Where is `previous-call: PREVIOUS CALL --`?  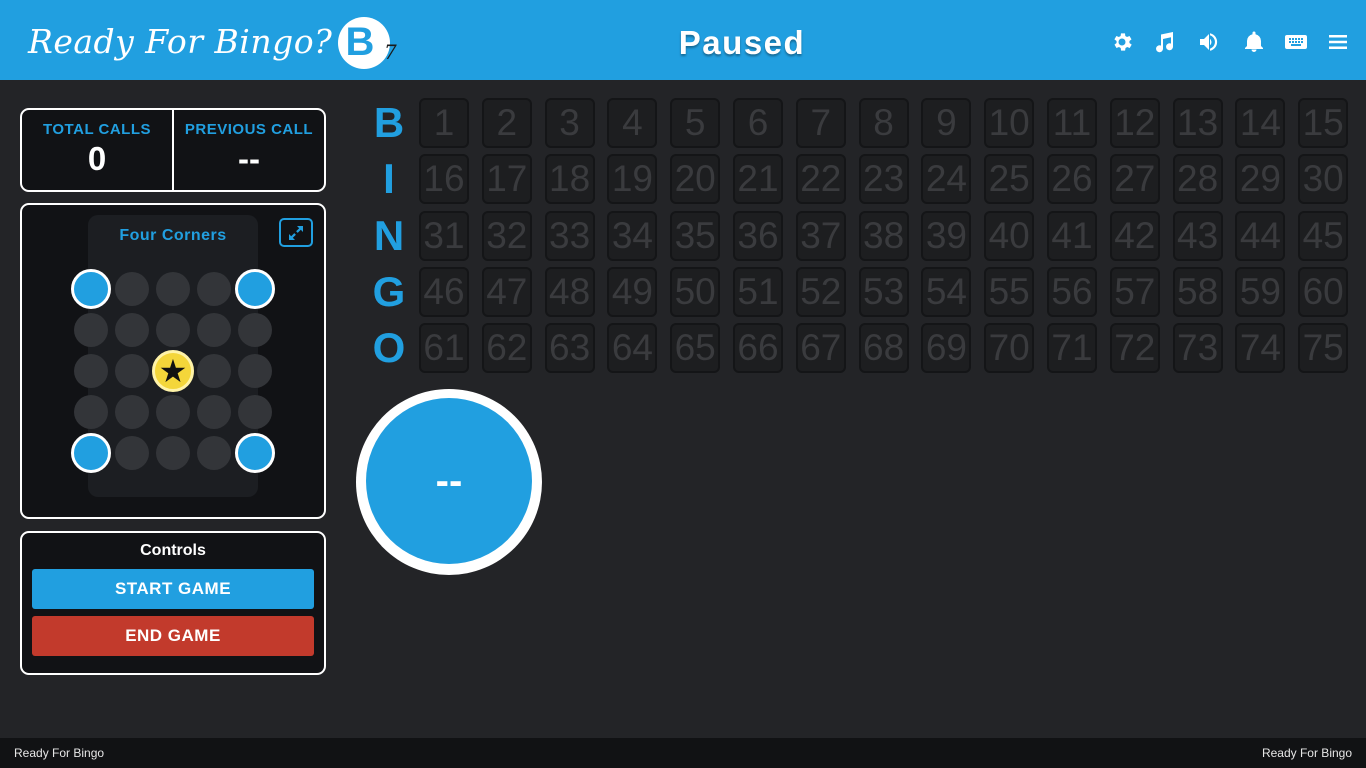
previous-call: PREVIOUS CALL -- is located at coordinates (248, 150).